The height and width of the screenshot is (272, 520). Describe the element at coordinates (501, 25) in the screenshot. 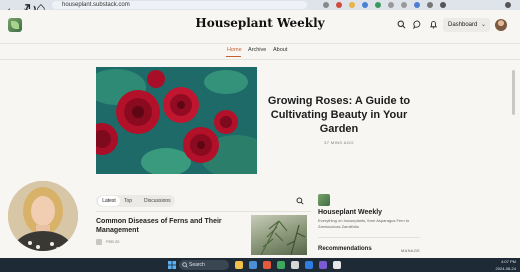

I see `user-avatar` at that location.